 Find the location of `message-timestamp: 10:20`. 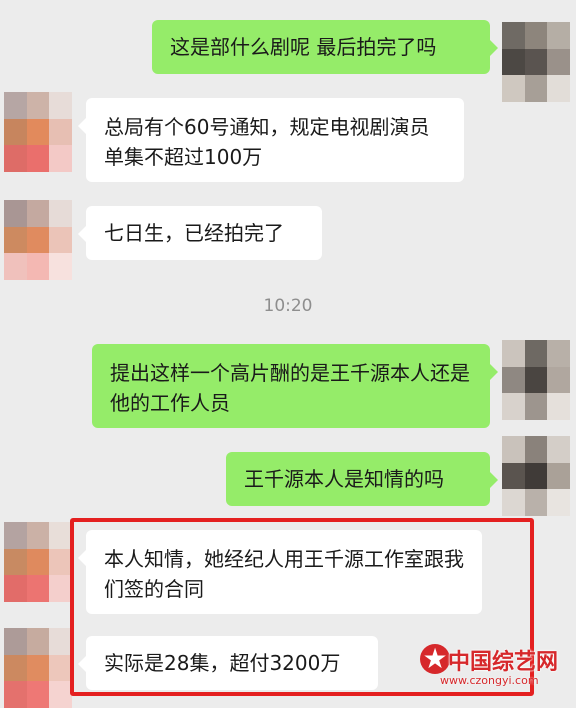

message-timestamp: 10:20 is located at coordinates (288, 306).